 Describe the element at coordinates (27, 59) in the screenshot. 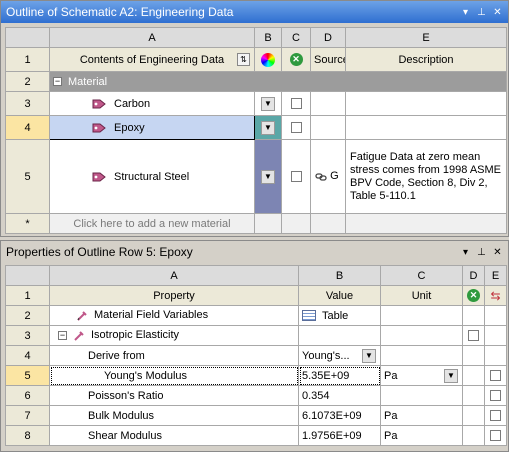

I see `row-number: 1` at that location.